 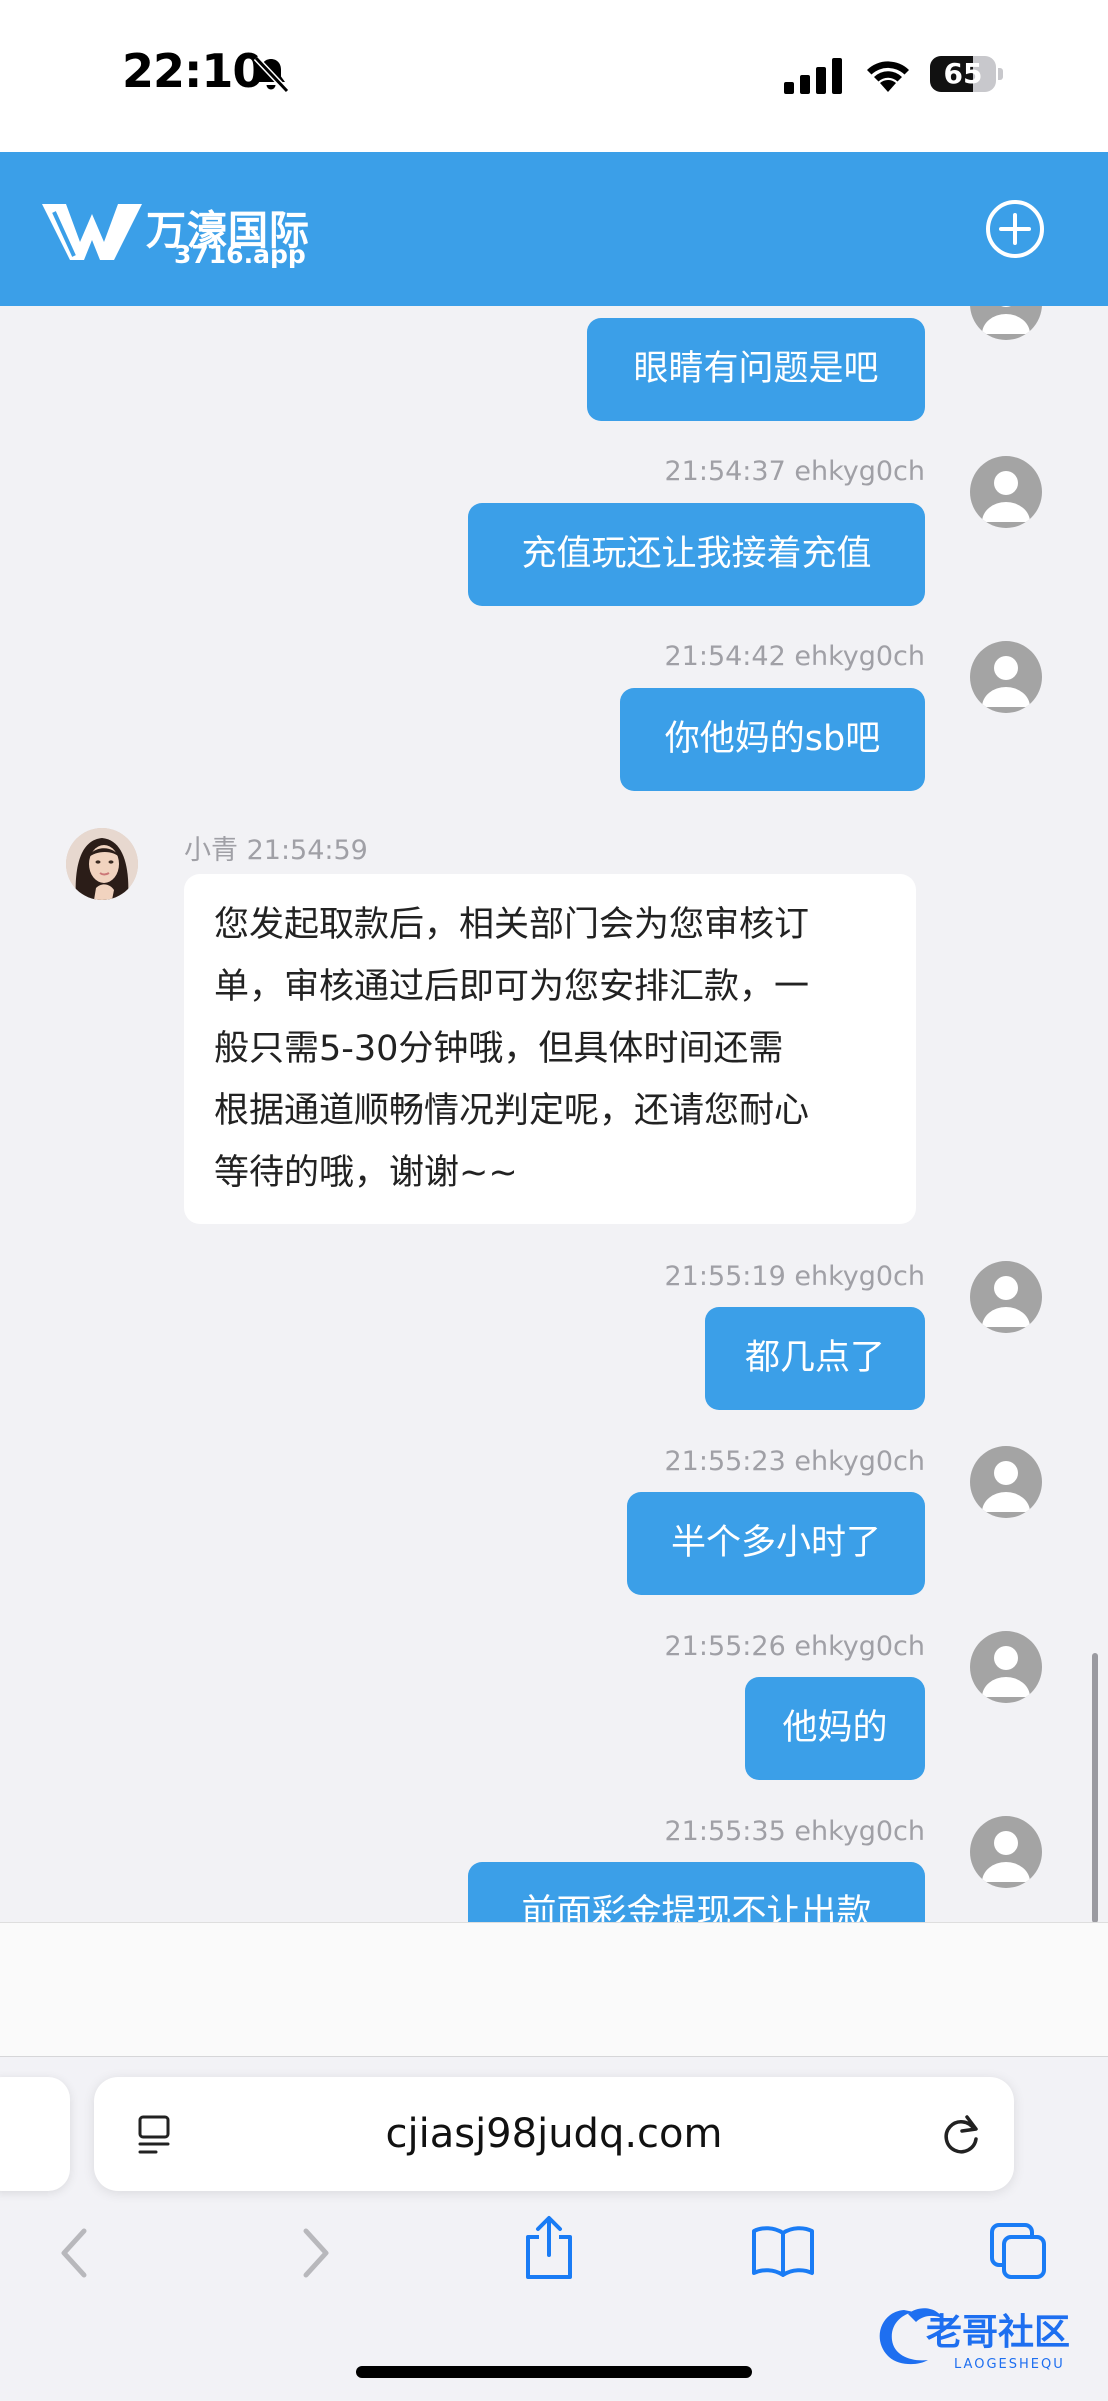 I want to click on message-meta: 21:55:19 ehkyg0ch, so click(x=795, y=1276).